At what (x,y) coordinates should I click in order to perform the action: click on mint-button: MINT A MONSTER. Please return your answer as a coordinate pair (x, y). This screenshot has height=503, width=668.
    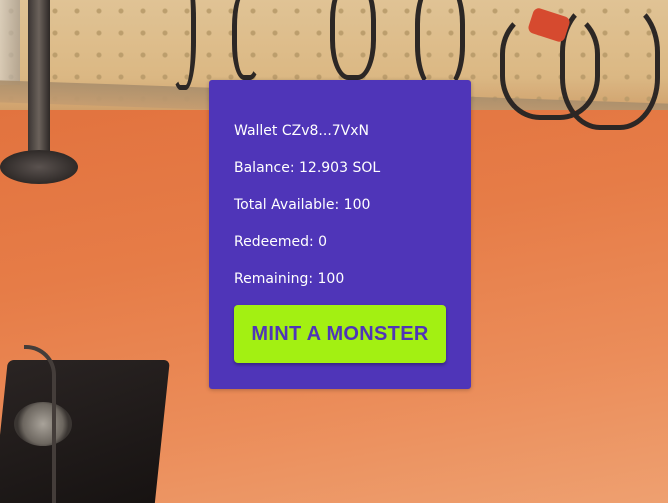
    Looking at the image, I should click on (340, 334).